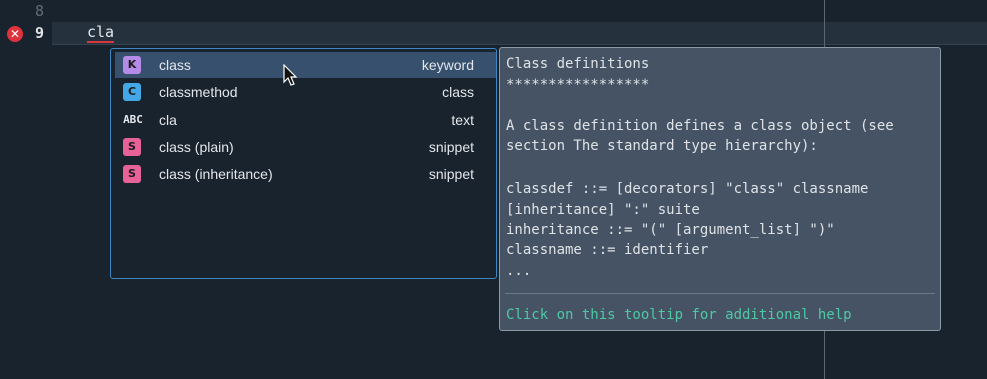  Describe the element at coordinates (578, 85) in the screenshot. I see `tooltip-line: *****************` at that location.